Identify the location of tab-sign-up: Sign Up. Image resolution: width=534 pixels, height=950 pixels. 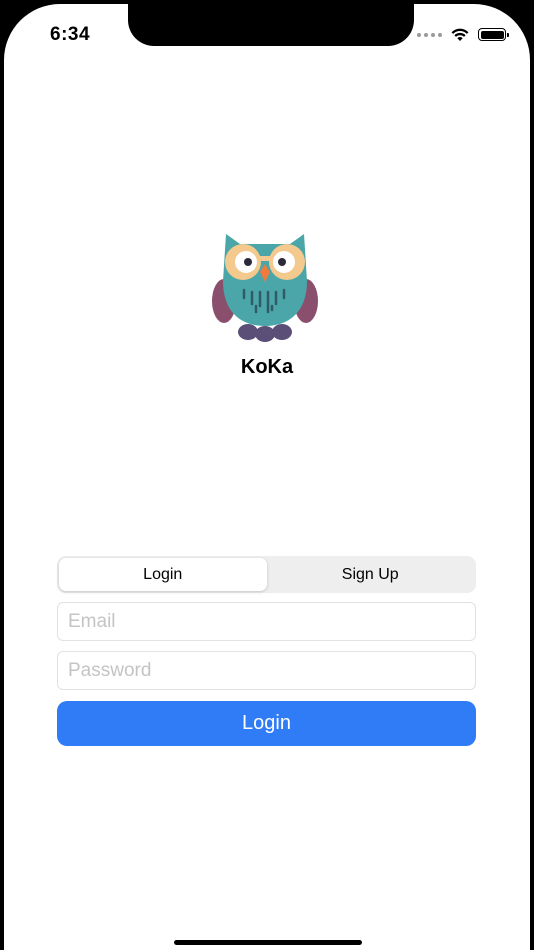
(371, 574).